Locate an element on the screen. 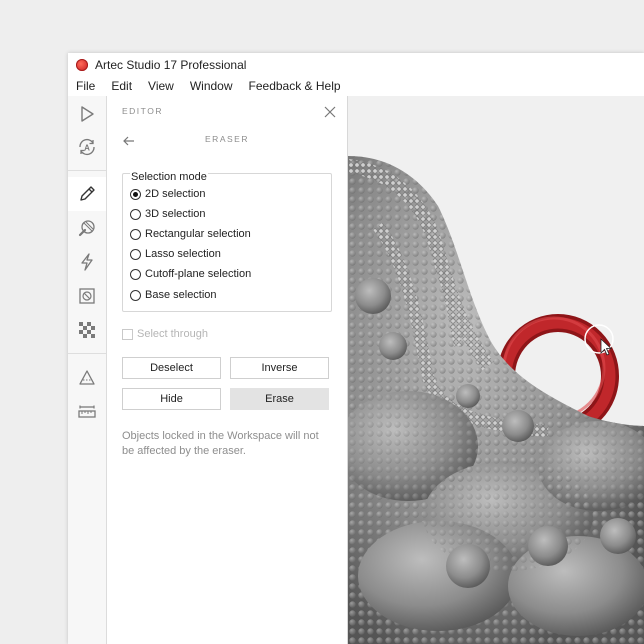 This screenshot has height=644, width=644. panel-header: EDITOR is located at coordinates (142, 111).